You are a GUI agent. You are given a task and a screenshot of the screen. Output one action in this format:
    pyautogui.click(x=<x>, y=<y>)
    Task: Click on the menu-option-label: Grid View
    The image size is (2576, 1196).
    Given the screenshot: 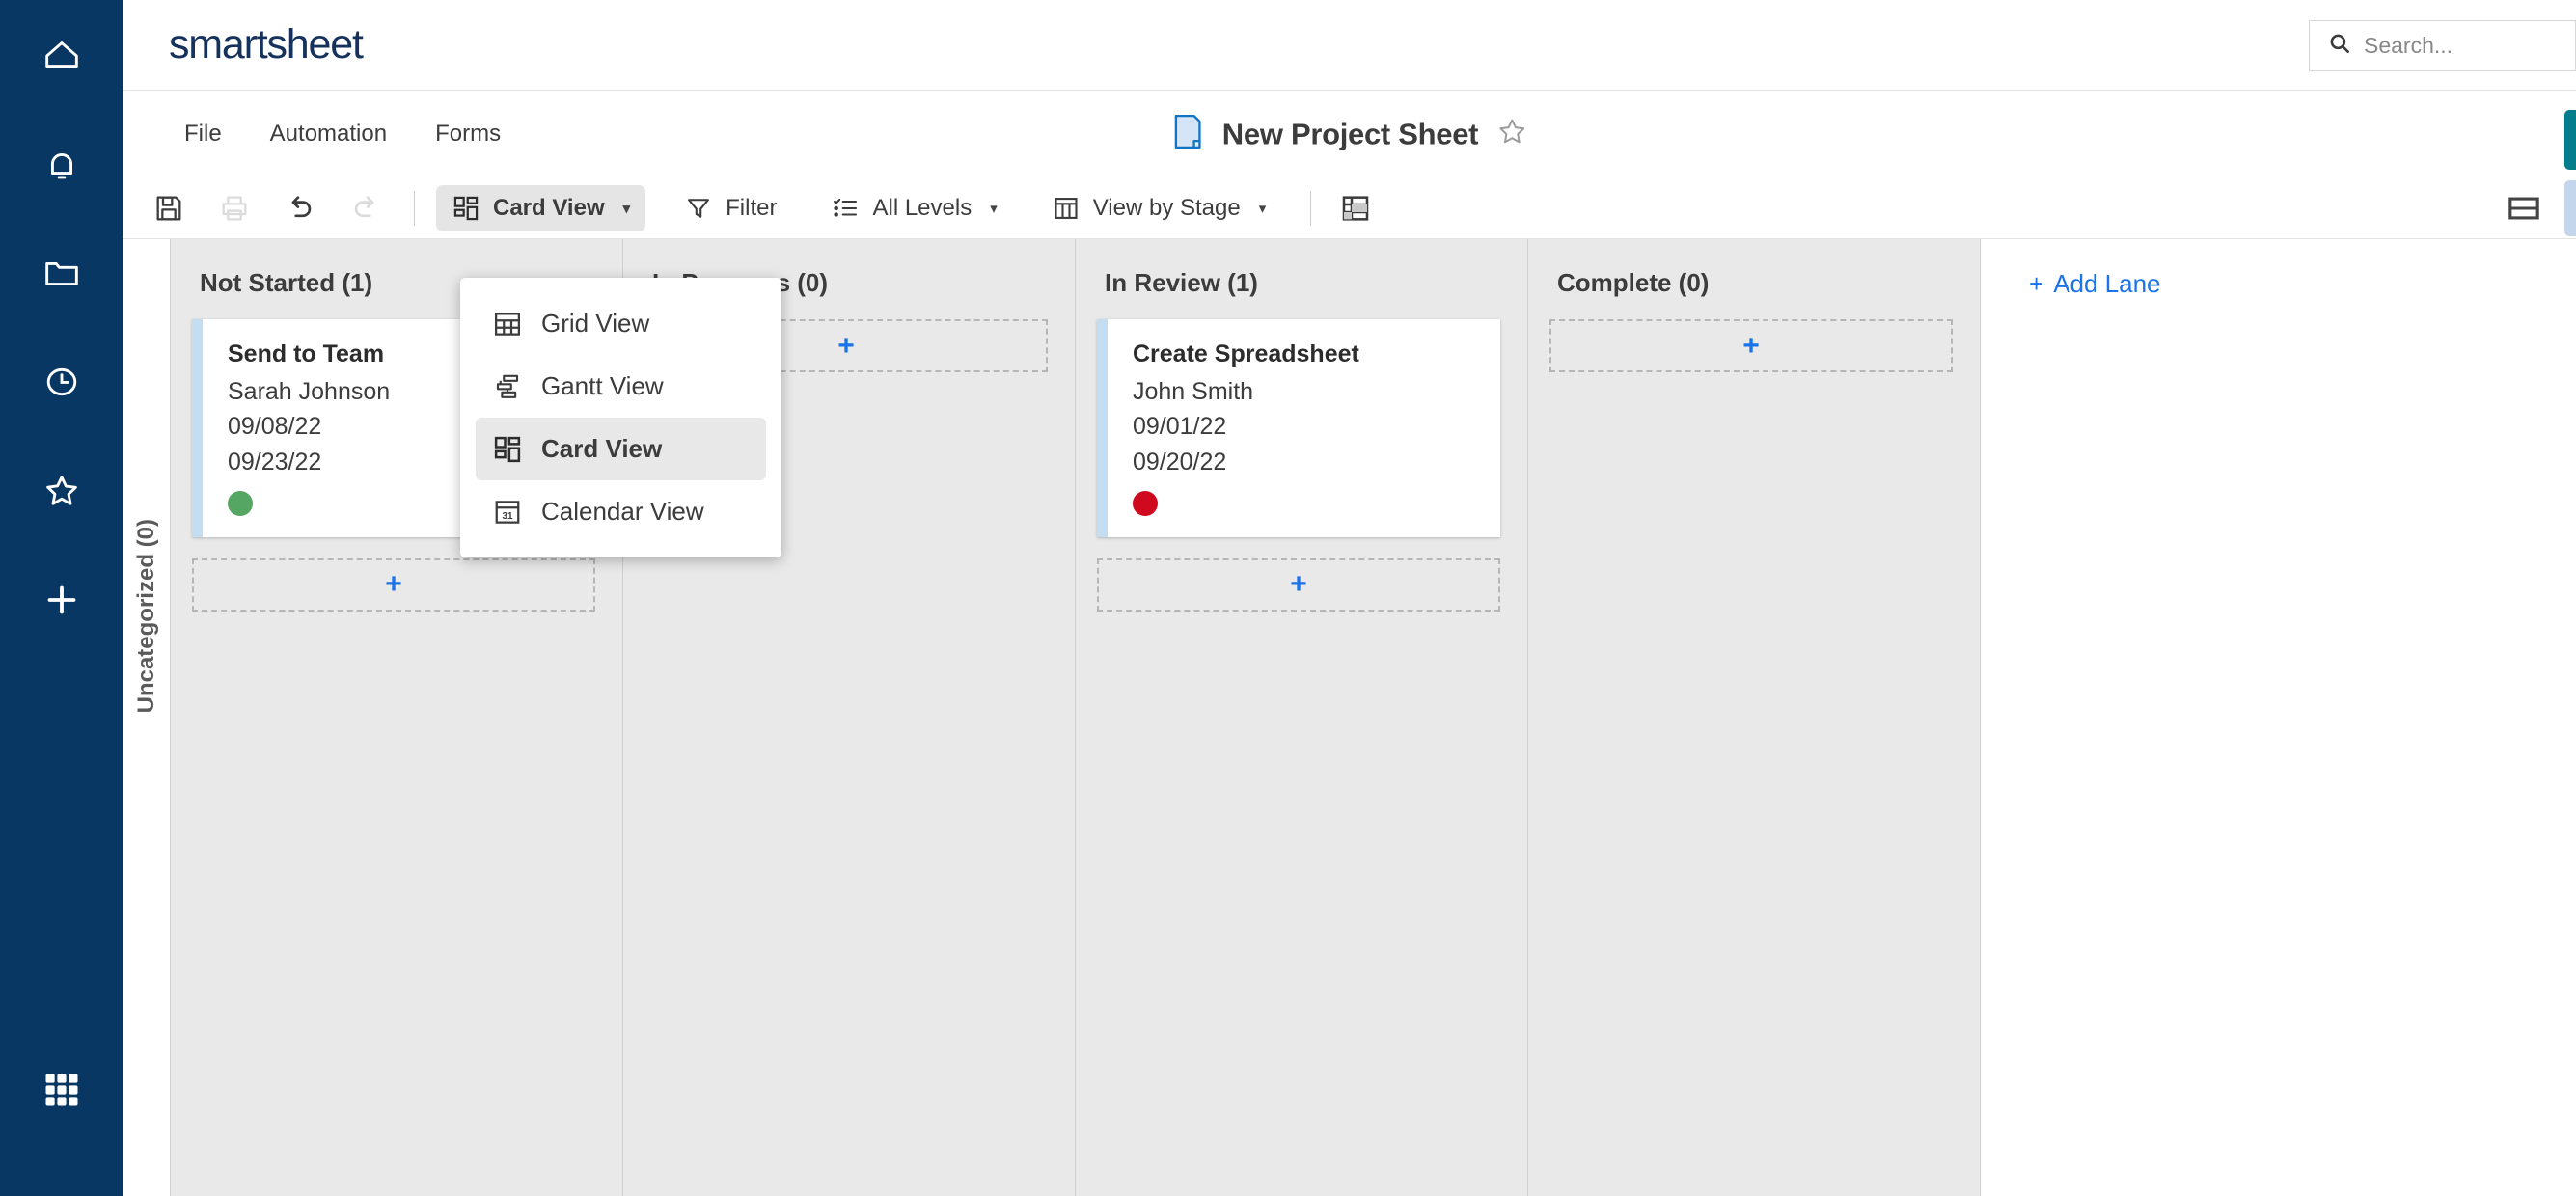 What is the action you would take?
    pyautogui.click(x=595, y=323)
    